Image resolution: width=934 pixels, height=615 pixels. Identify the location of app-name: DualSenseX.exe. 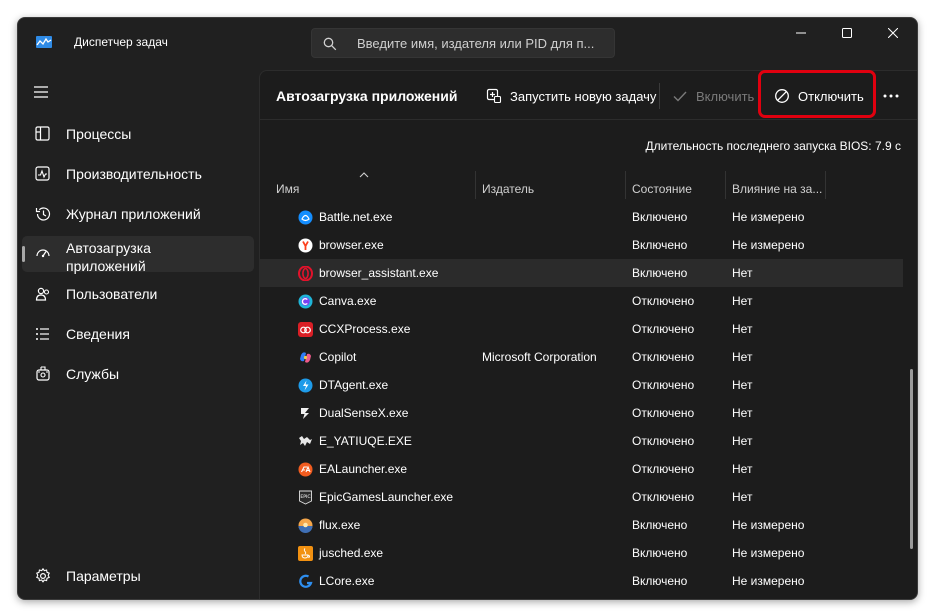
(364, 413).